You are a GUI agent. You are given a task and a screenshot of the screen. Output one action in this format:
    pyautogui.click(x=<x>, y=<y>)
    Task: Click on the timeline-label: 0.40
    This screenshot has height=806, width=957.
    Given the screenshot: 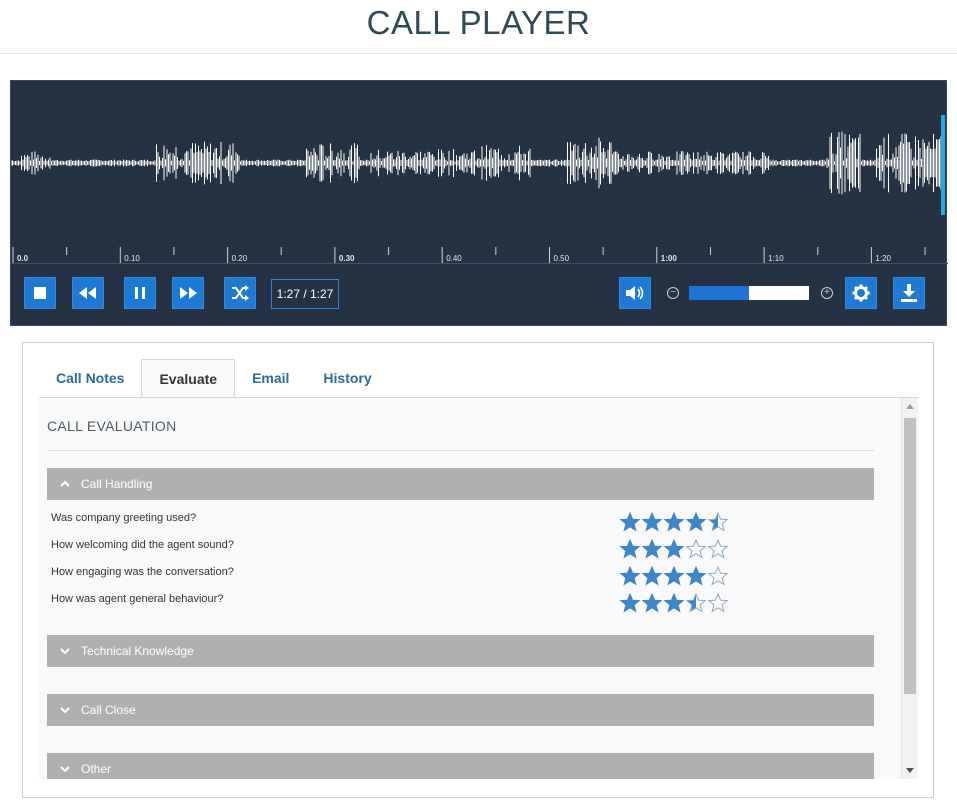 What is the action you would take?
    pyautogui.click(x=454, y=258)
    